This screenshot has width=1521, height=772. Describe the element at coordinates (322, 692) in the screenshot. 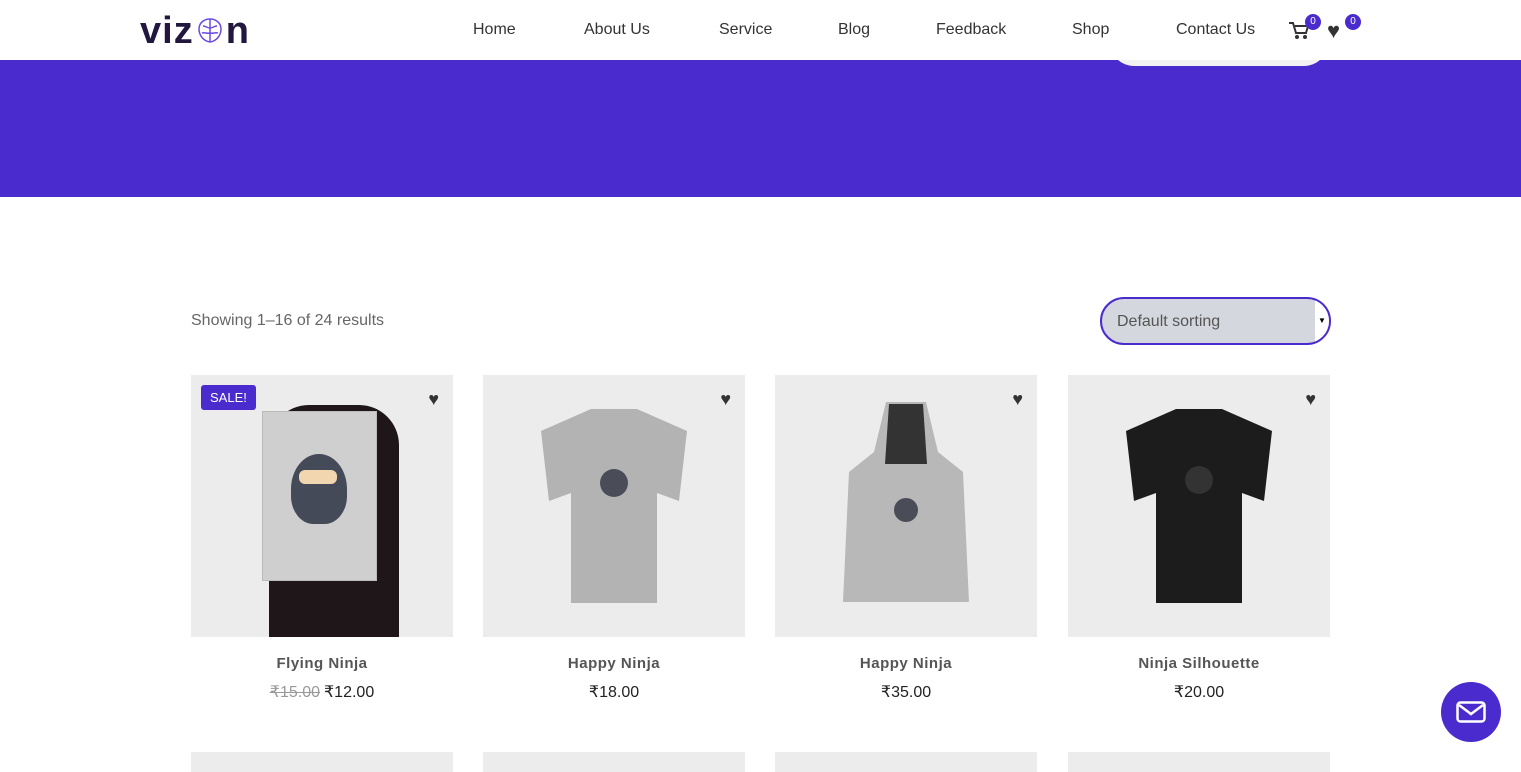

I see `product-price: ₹15.00 ₹12.00` at that location.